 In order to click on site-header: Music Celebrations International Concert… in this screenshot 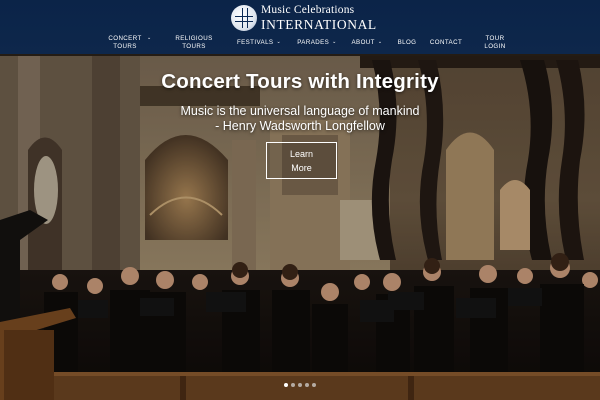, I will do `click(300, 27)`.